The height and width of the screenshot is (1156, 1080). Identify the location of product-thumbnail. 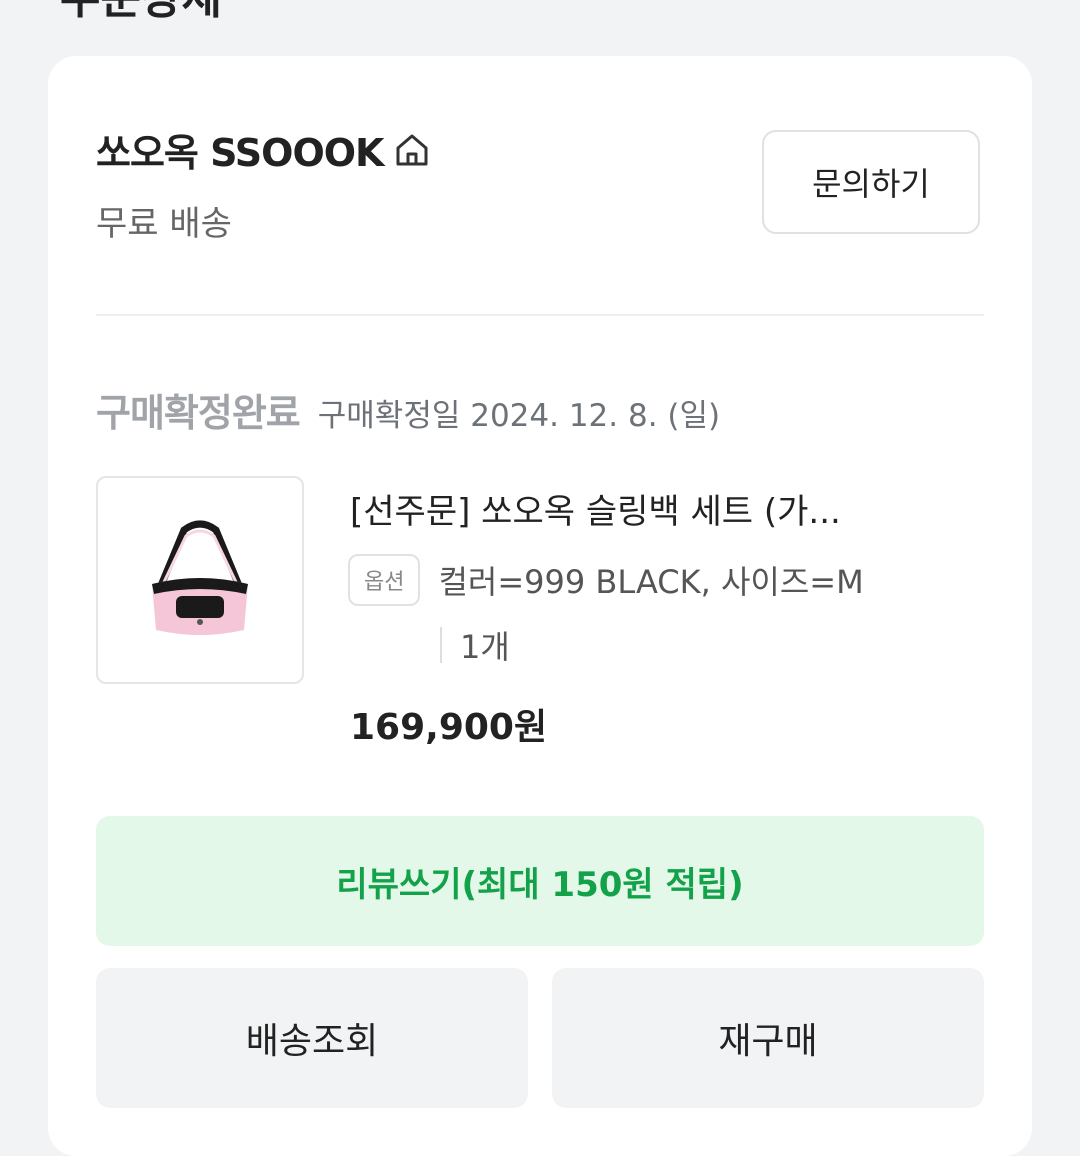
(200, 580).